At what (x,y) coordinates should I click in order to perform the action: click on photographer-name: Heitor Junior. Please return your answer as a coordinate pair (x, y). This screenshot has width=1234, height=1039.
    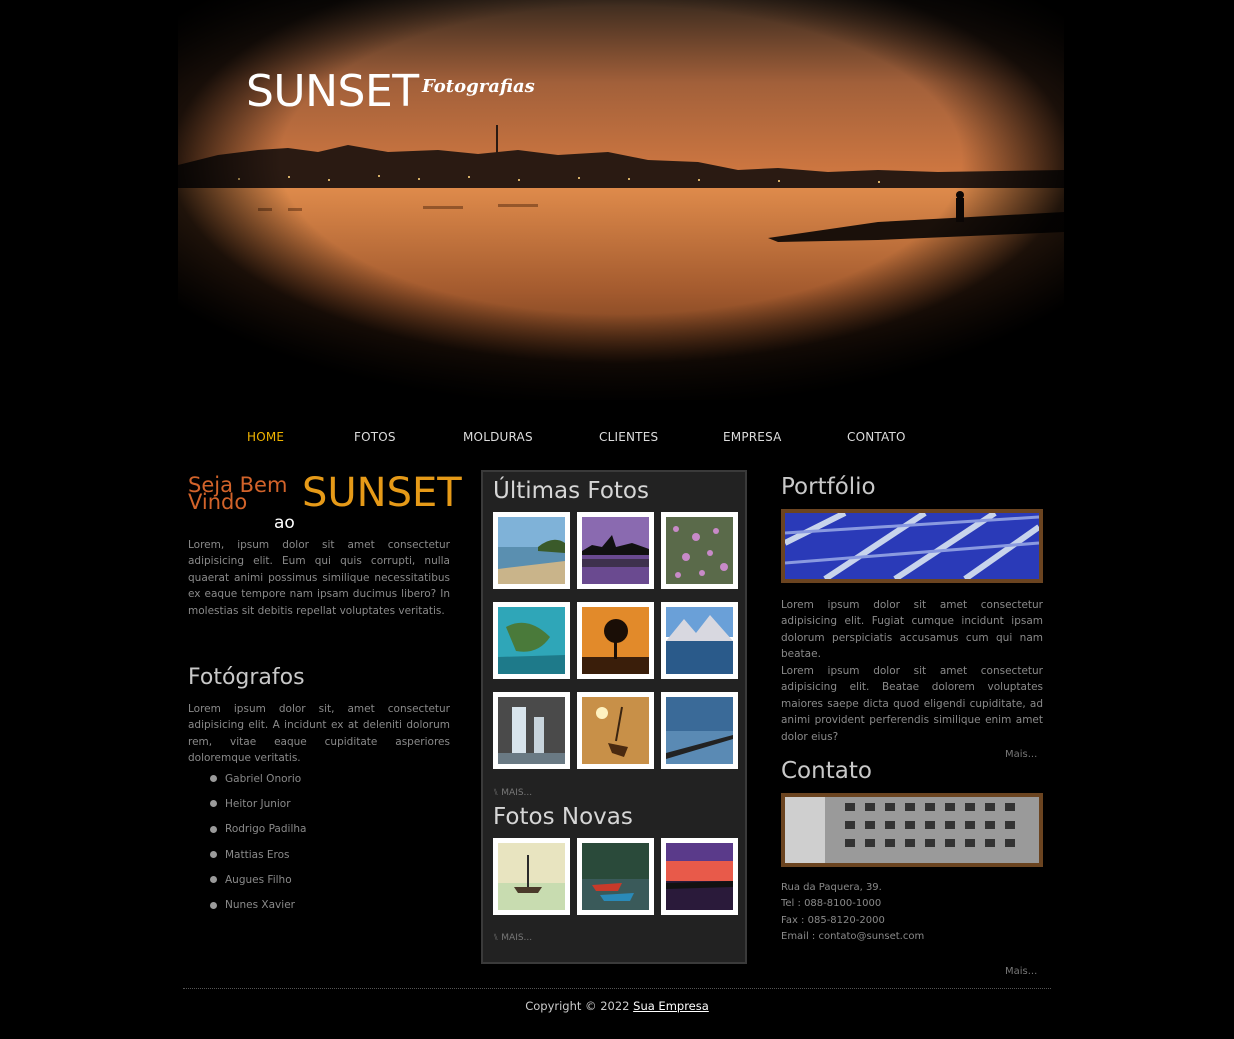
    Looking at the image, I should click on (258, 803).